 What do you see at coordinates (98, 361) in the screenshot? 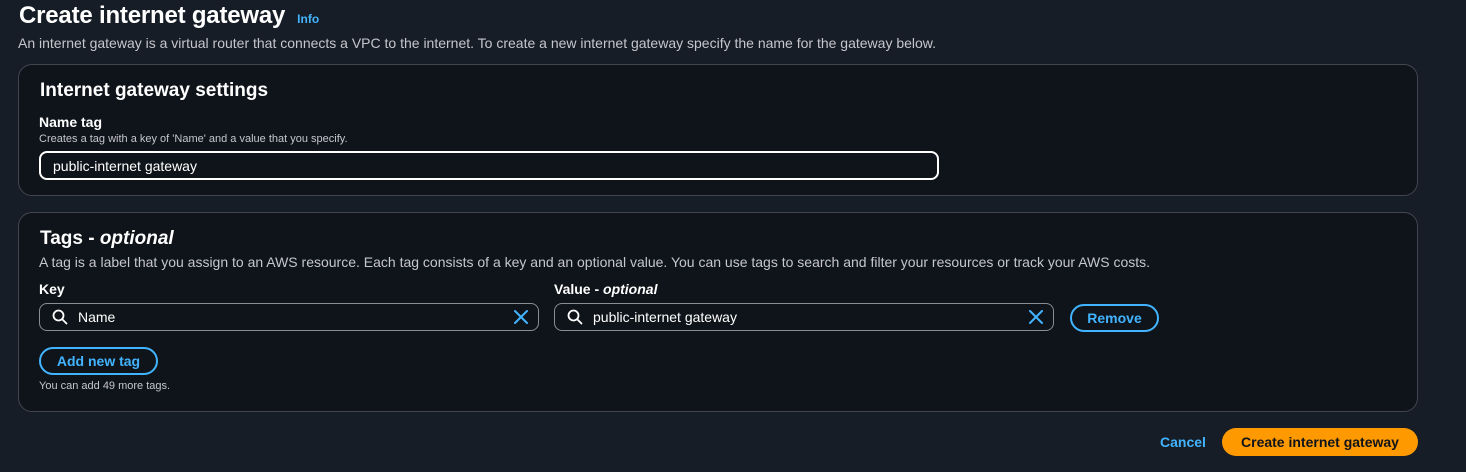
I see `add-new-tag-button: Add new tag` at bounding box center [98, 361].